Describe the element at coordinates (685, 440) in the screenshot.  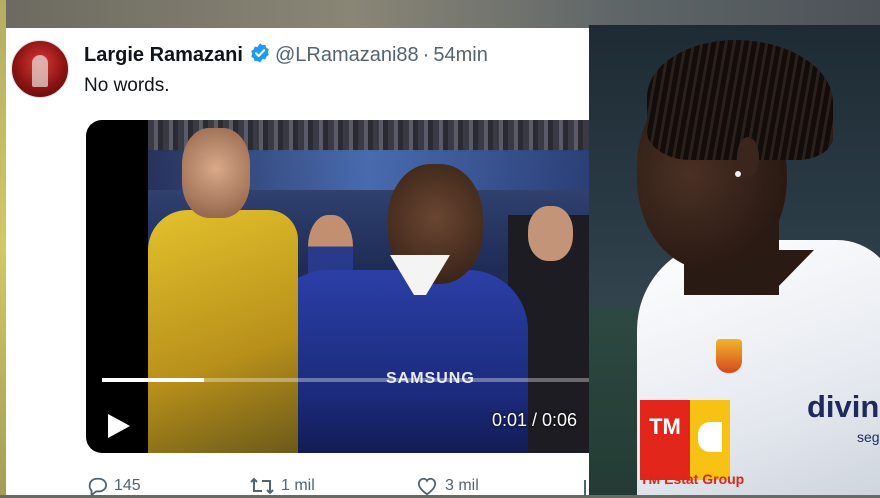
I see `jersey-sponsor-logo: TM` at that location.